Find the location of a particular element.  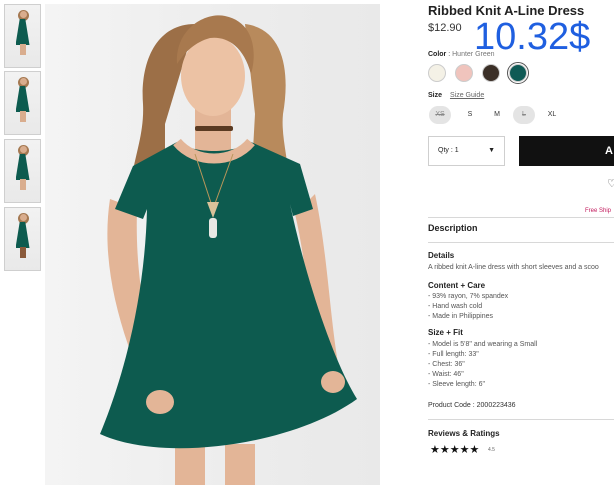

star-rating-icons: ★★★★★ is located at coordinates (454, 449).